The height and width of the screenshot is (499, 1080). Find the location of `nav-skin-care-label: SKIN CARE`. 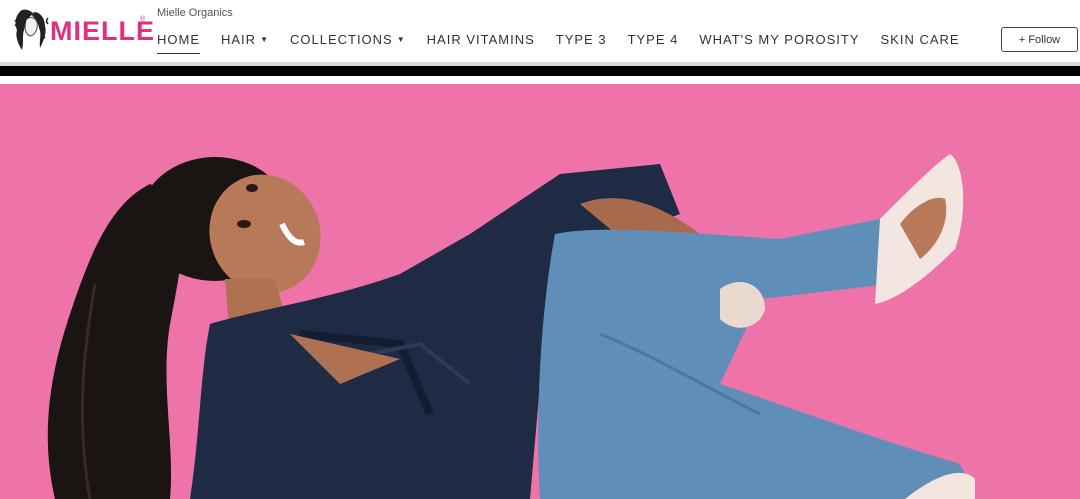

nav-skin-care-label: SKIN CARE is located at coordinates (920, 39).